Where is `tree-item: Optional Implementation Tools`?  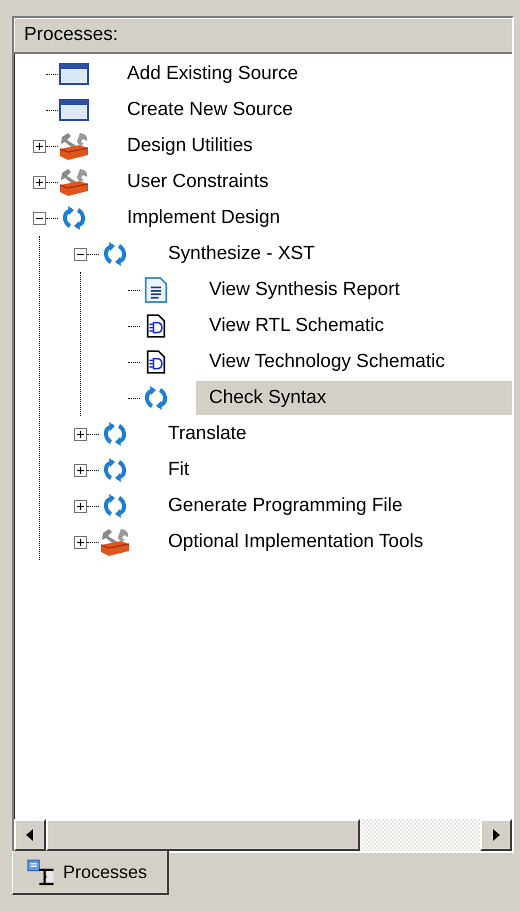 tree-item: Optional Implementation Tools is located at coordinates (293, 542).